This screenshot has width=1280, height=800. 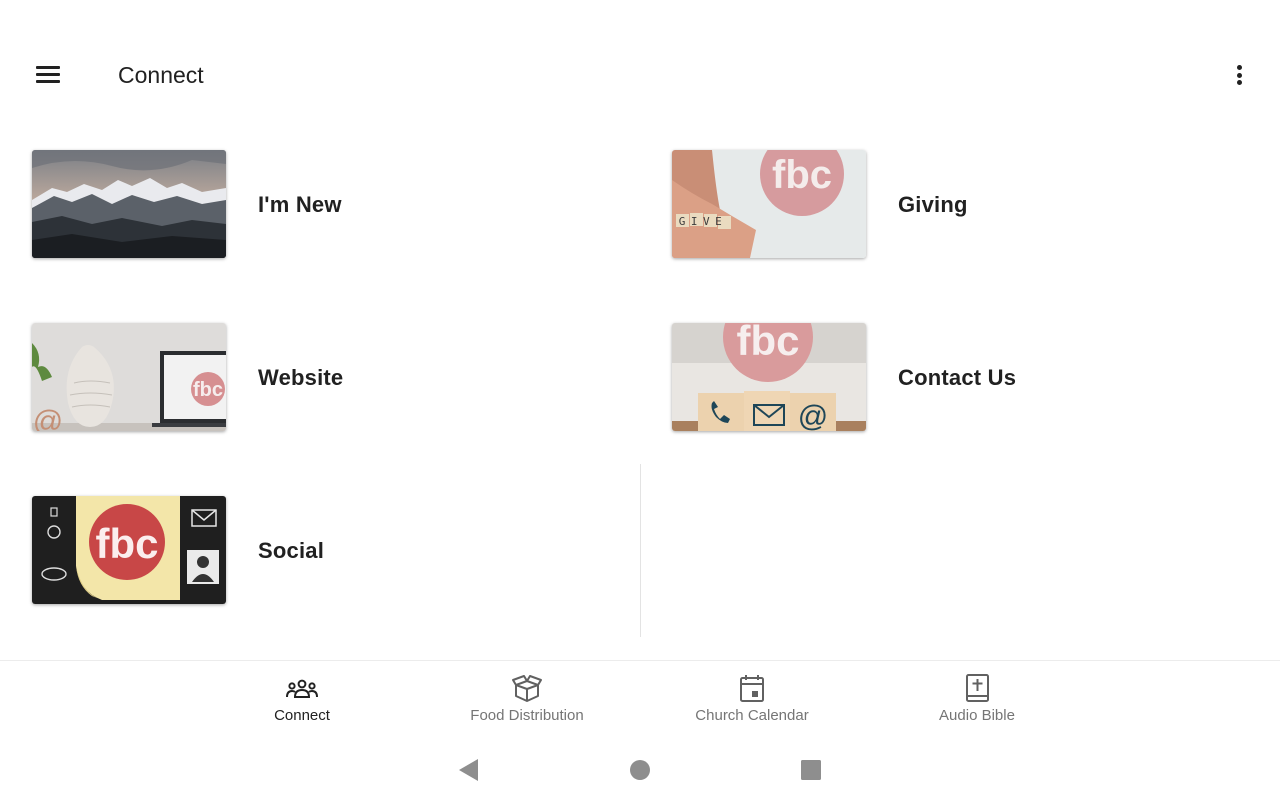 I want to click on open-box-icon, so click(x=527, y=688).